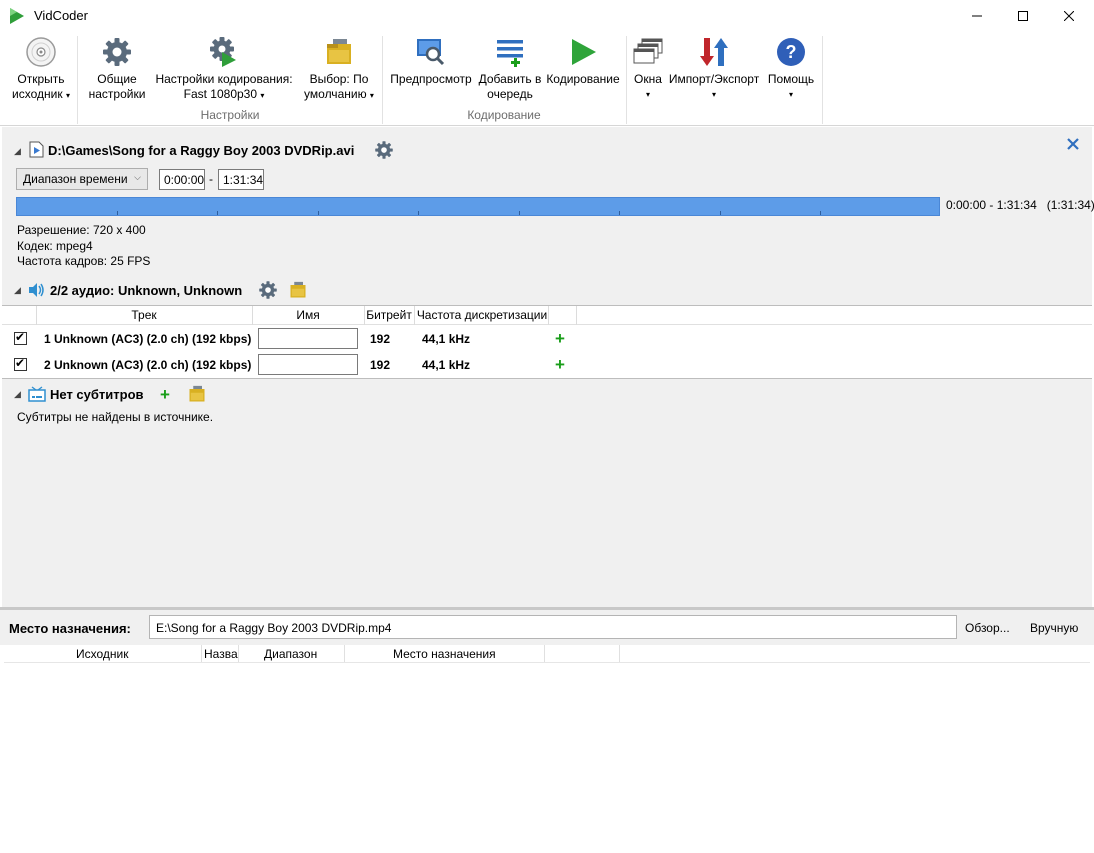 This screenshot has width=1094, height=853. Describe the element at coordinates (791, 52) in the screenshot. I see `help-question-icon: ?` at that location.